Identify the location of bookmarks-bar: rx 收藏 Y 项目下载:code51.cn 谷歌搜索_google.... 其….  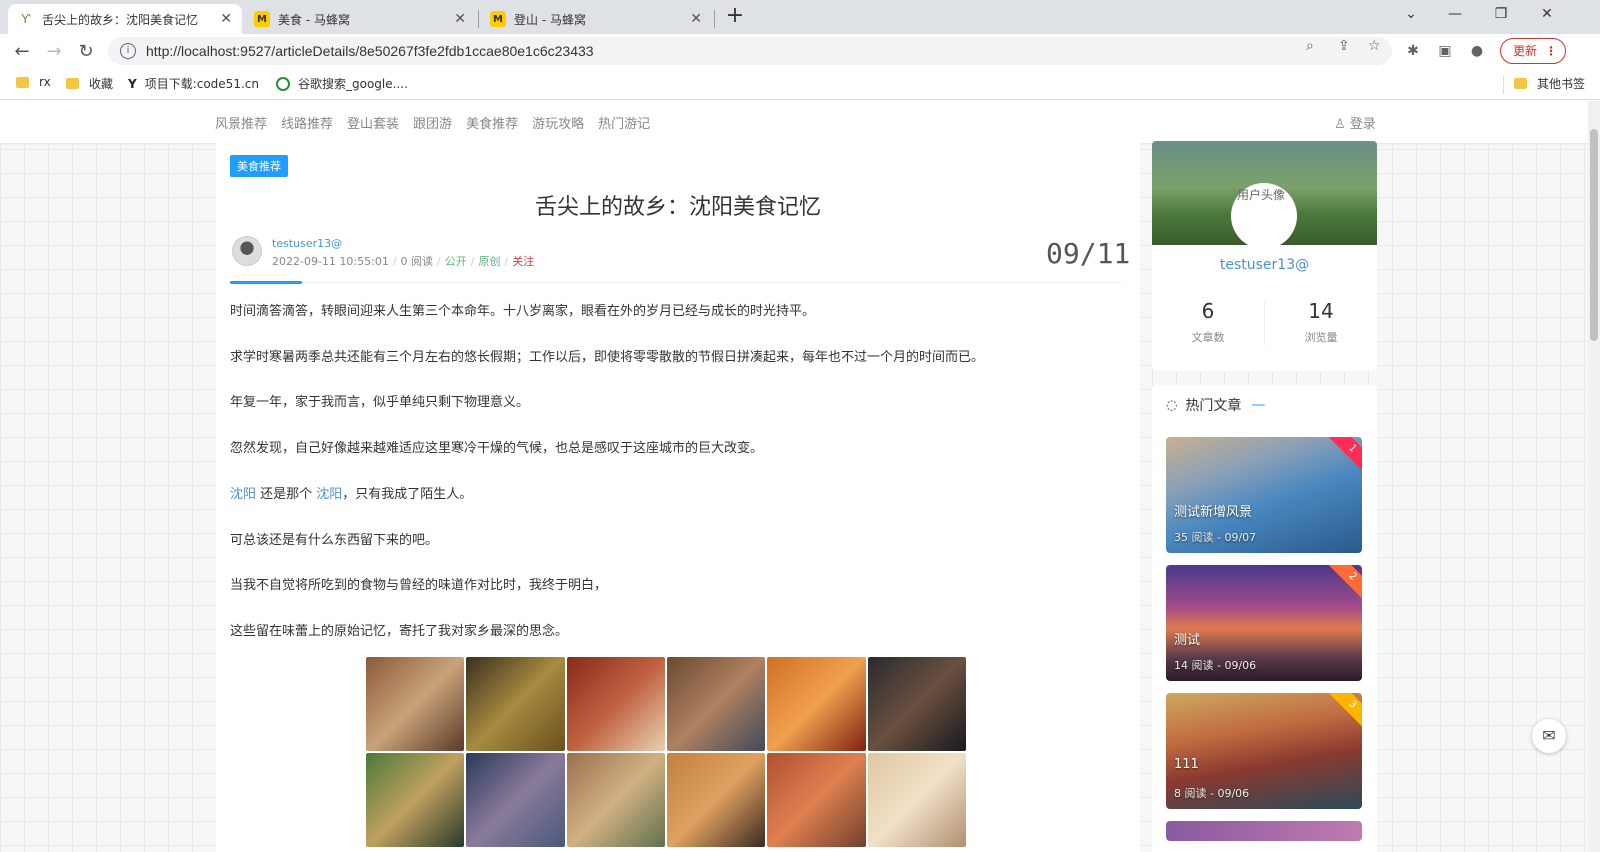
(800, 84).